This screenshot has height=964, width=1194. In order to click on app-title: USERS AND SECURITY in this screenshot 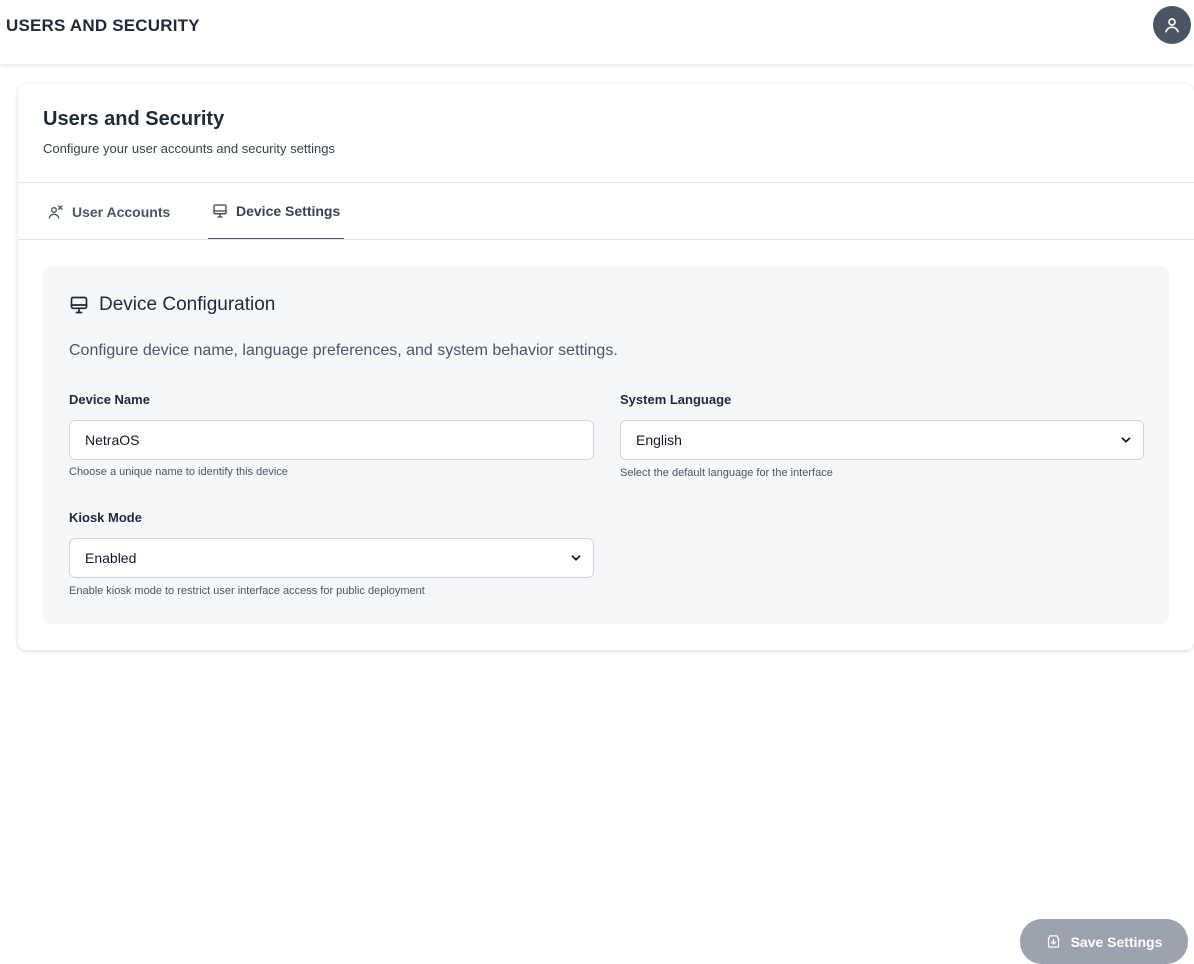, I will do `click(103, 25)`.